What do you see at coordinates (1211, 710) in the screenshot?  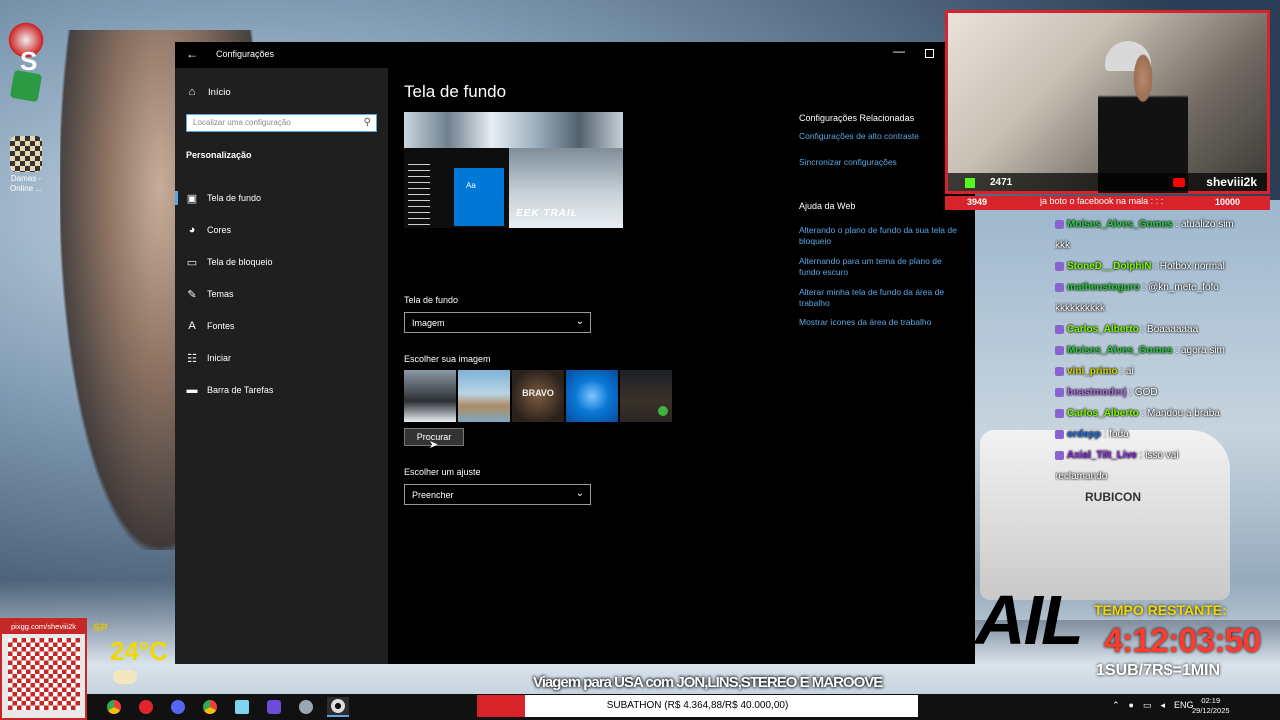 I see `clock-date: 29/12/2025` at bounding box center [1211, 710].